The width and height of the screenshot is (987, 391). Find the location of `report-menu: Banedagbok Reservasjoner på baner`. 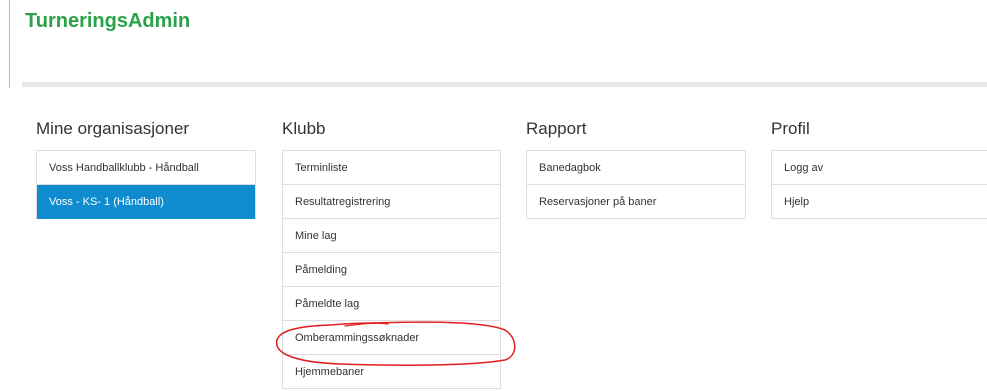

report-menu: Banedagbok Reservasjoner på baner is located at coordinates (636, 184).